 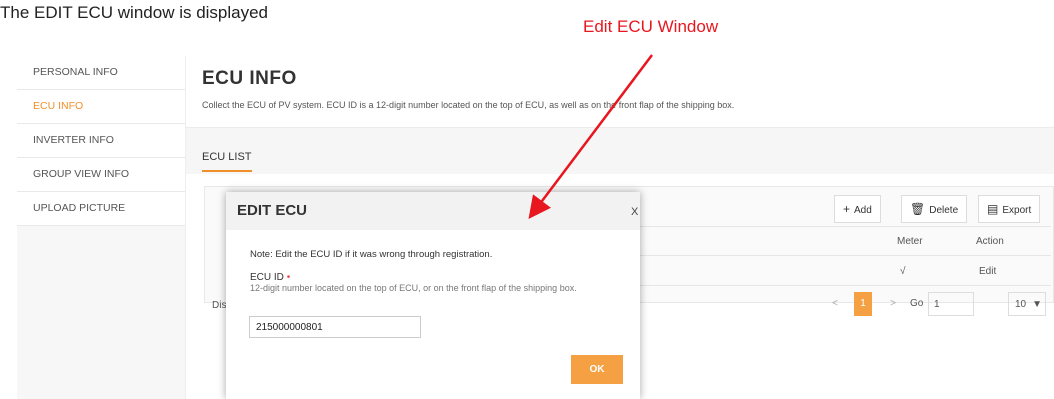 What do you see at coordinates (1009, 209) in the screenshot?
I see `export-button: ▤ Export` at bounding box center [1009, 209].